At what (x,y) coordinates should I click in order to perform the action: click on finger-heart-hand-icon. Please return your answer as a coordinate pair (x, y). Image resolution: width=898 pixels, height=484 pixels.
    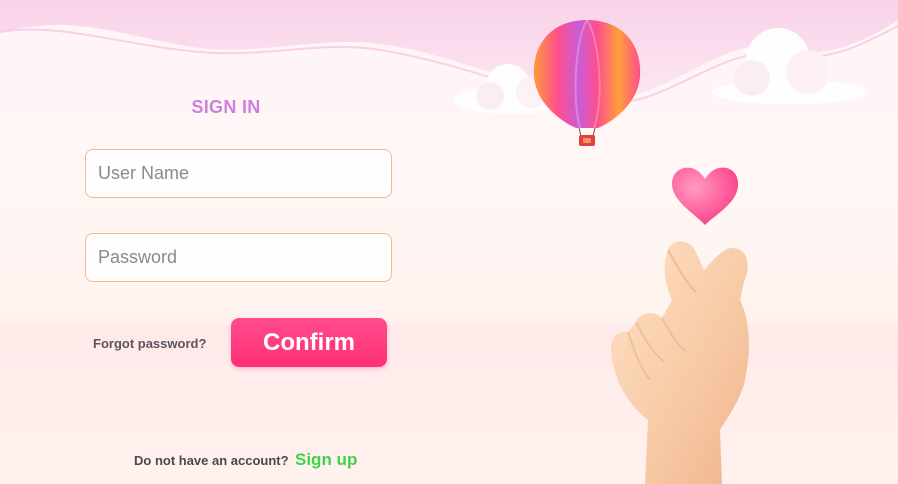
    Looking at the image, I should click on (679, 362).